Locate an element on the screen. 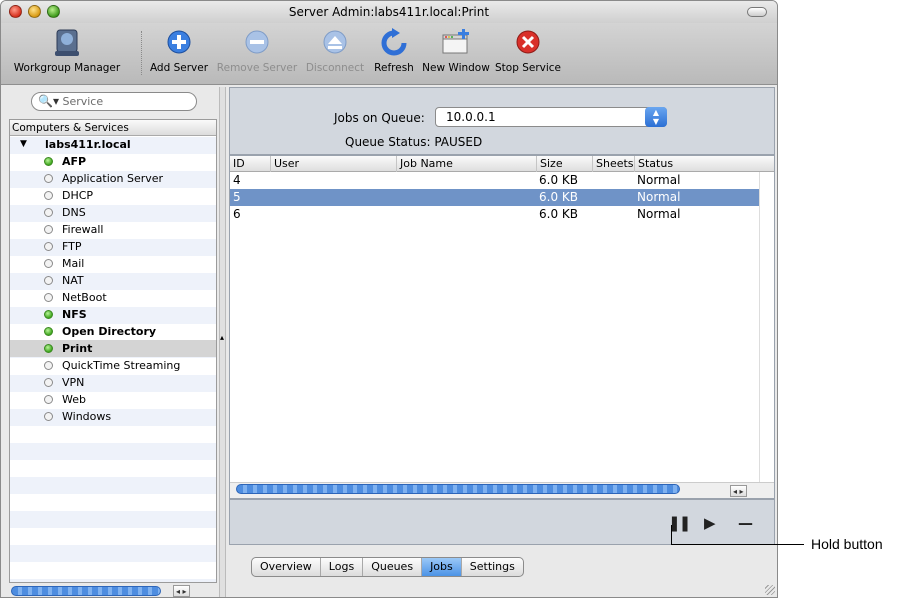  sidebar-horizontal-scrollbar: ◂ ▸ is located at coordinates (113, 591).